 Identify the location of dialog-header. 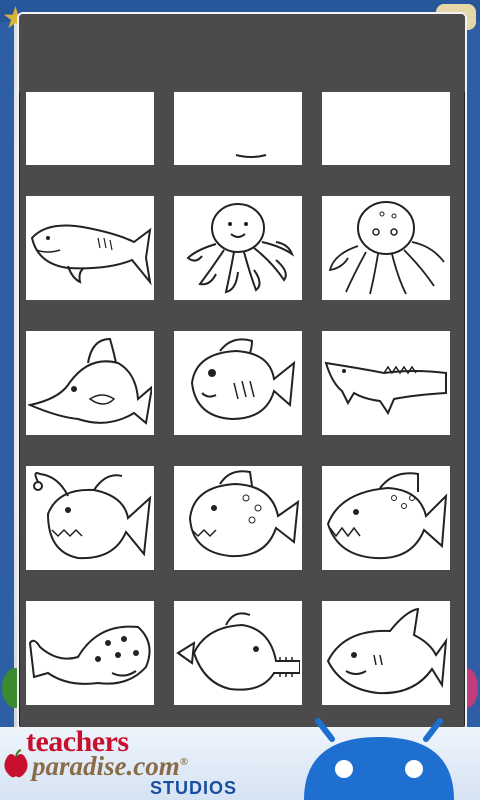
(242, 53).